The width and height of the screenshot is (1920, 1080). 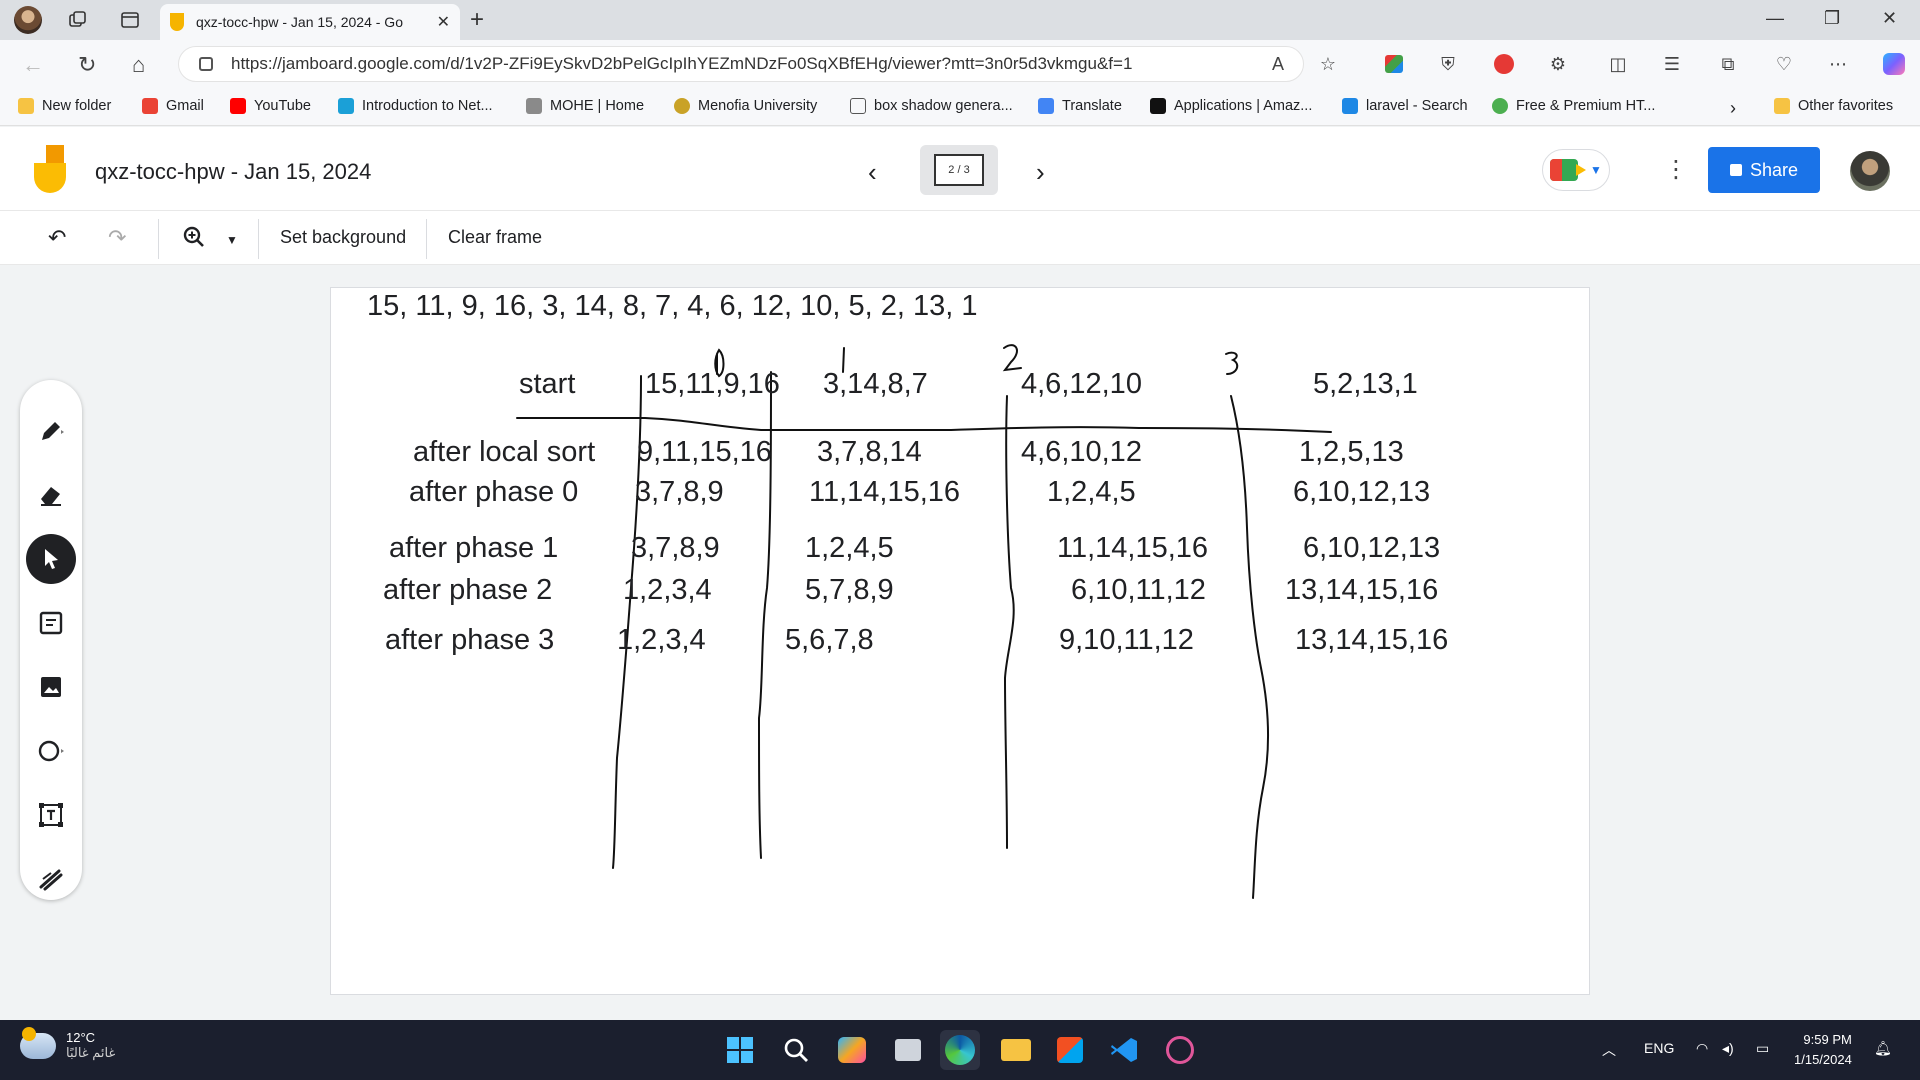 What do you see at coordinates (1504, 64) in the screenshot?
I see `download-extension-icon` at bounding box center [1504, 64].